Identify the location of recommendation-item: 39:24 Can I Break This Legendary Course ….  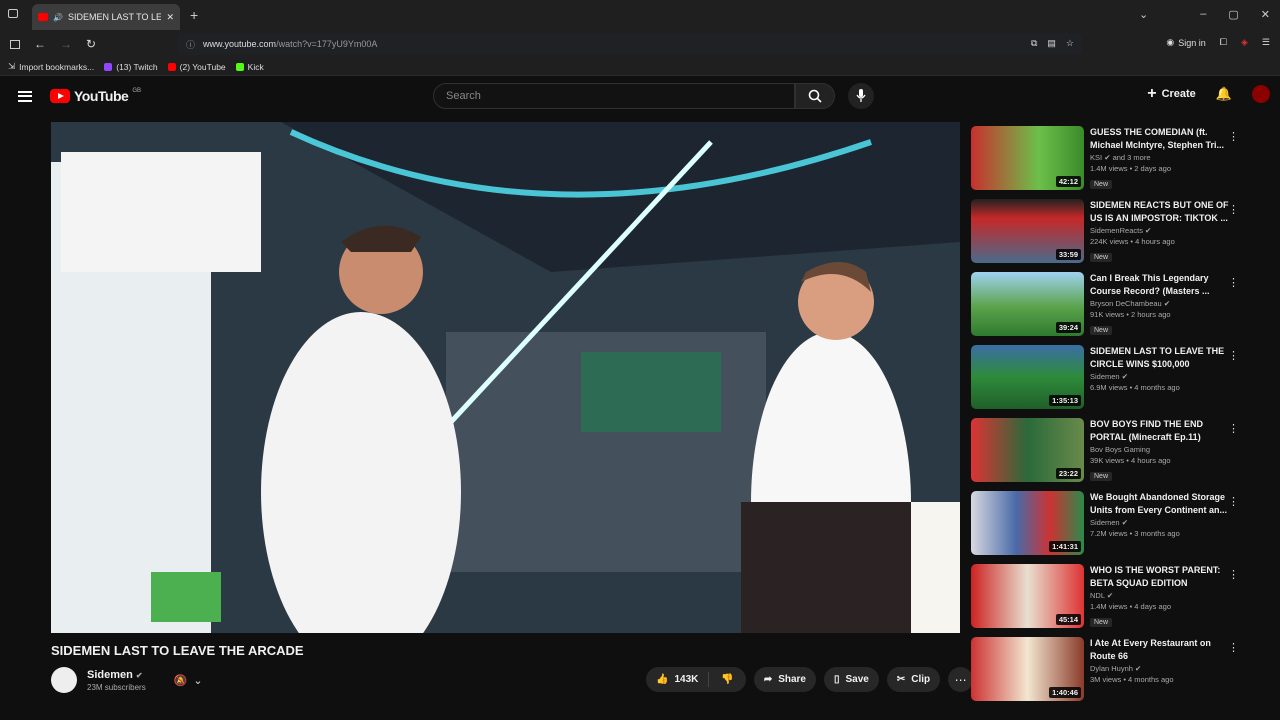
(1111, 306).